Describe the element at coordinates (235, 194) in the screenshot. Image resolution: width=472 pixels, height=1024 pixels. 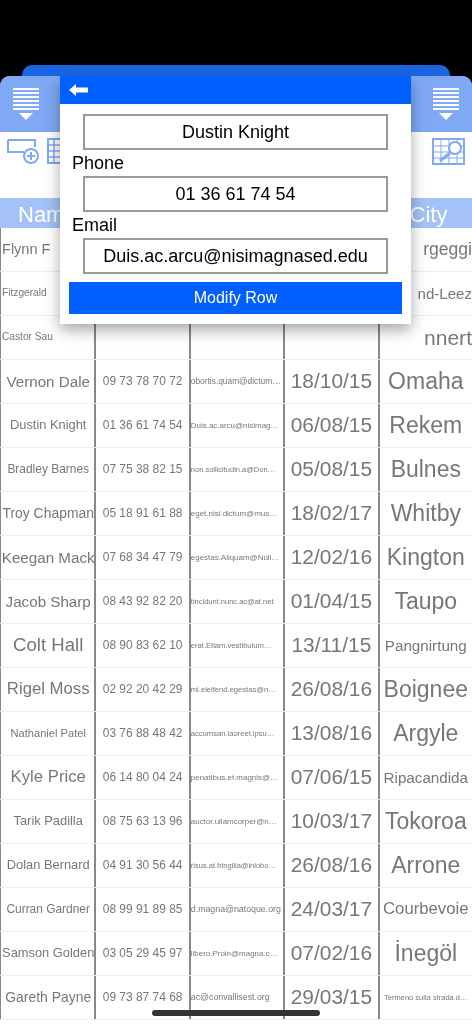
I see `text-field: 01 36 61 74 54` at that location.